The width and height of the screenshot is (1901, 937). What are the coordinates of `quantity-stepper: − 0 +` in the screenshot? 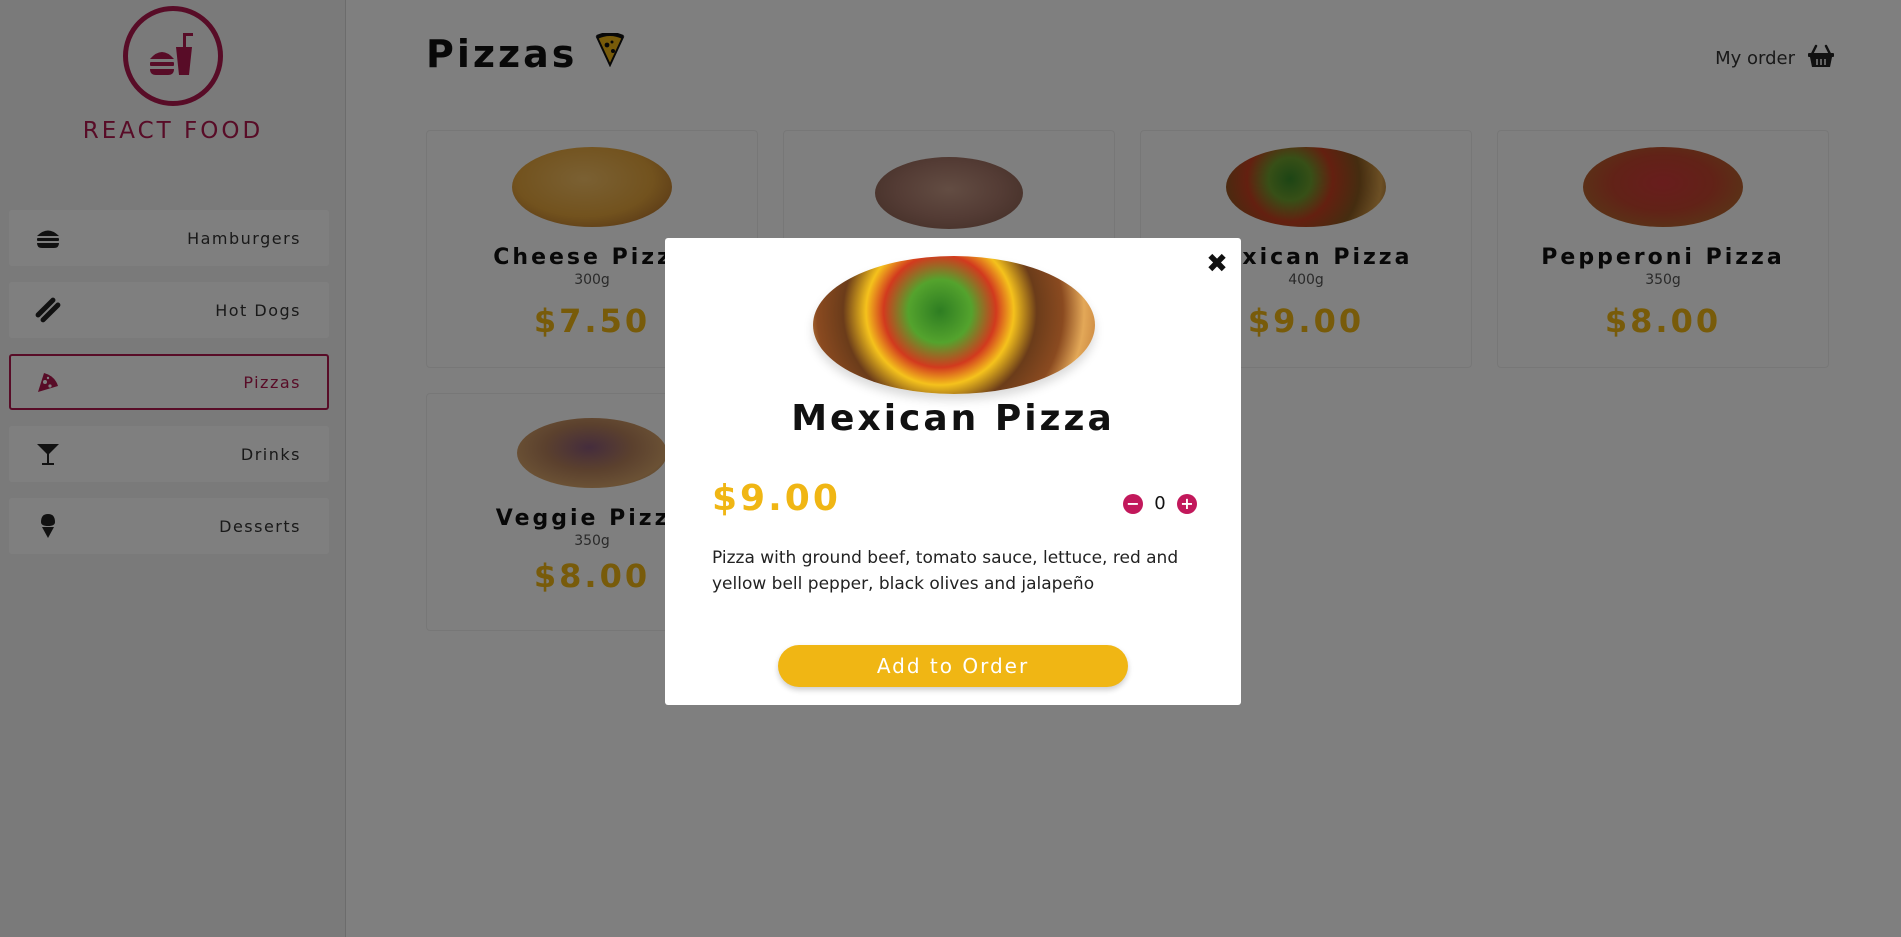 It's located at (1160, 503).